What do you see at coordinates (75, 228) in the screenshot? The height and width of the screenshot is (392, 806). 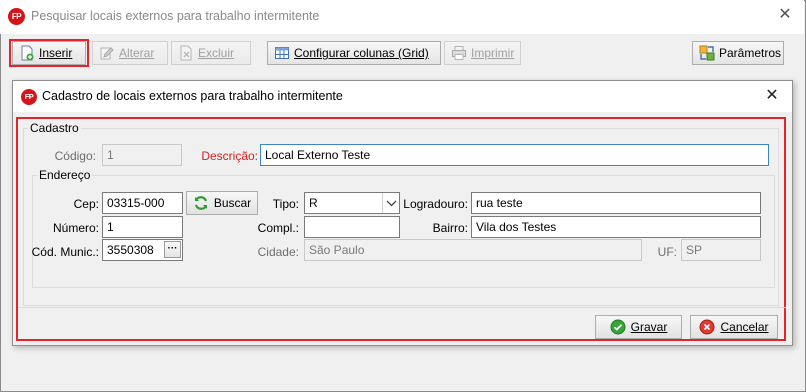 I see `numero-label: Número:` at bounding box center [75, 228].